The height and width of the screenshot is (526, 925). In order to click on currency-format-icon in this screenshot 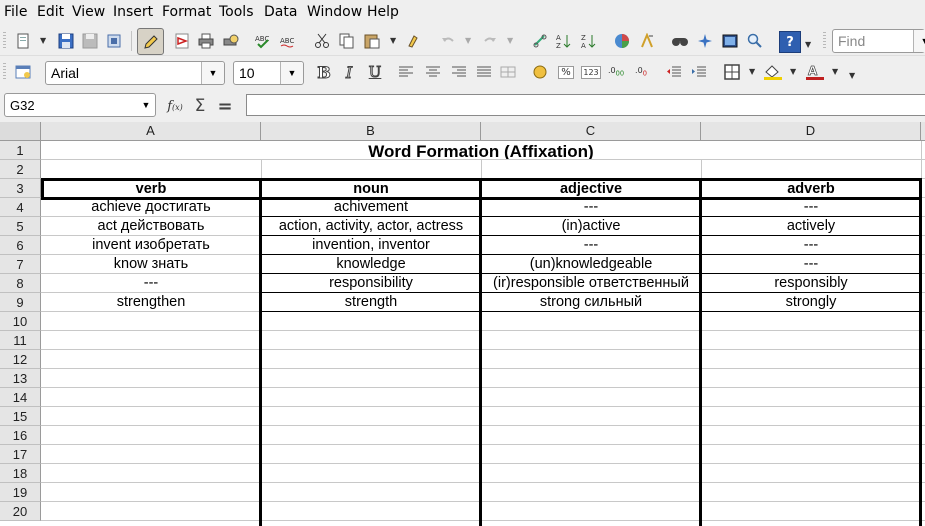, I will do `click(540, 72)`.